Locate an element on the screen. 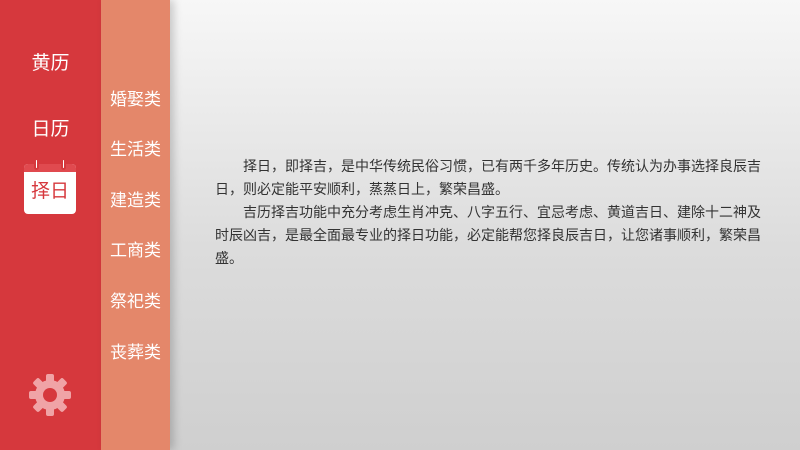 This screenshot has width=800, height=450. category-item-funeral: 丧葬类 is located at coordinates (135, 353).